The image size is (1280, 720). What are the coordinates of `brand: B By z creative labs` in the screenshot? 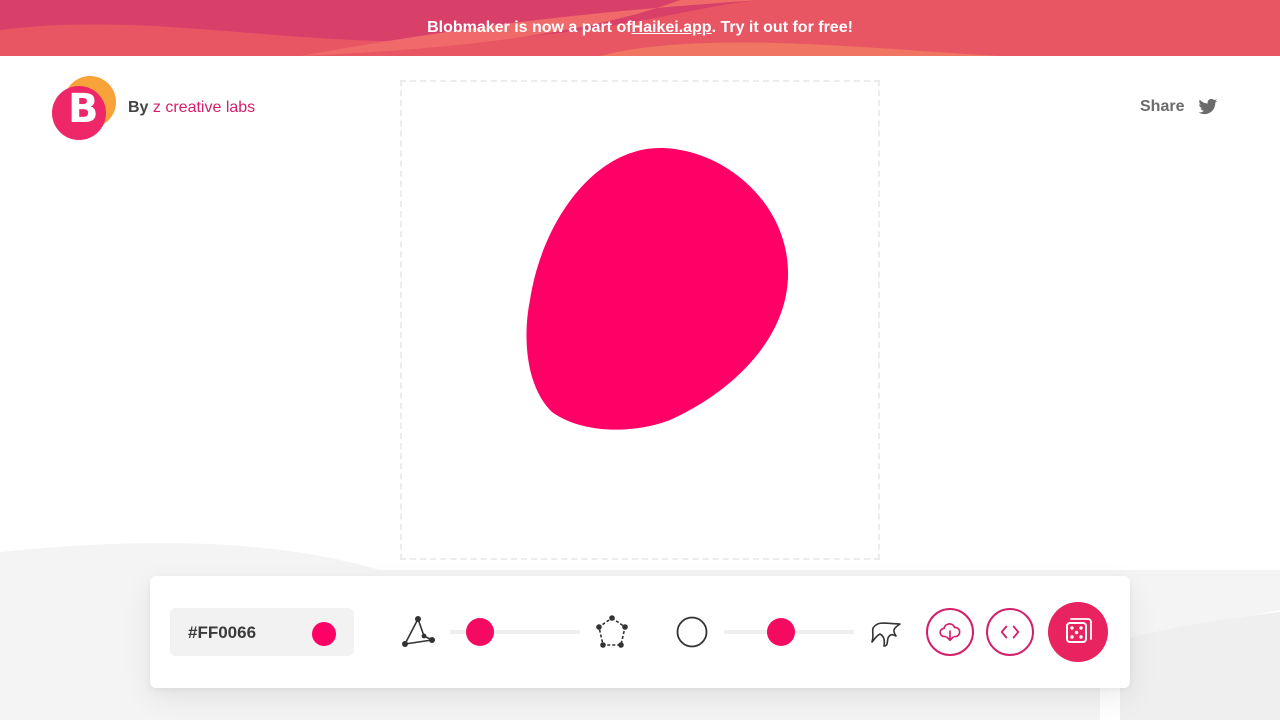 It's located at (153, 108).